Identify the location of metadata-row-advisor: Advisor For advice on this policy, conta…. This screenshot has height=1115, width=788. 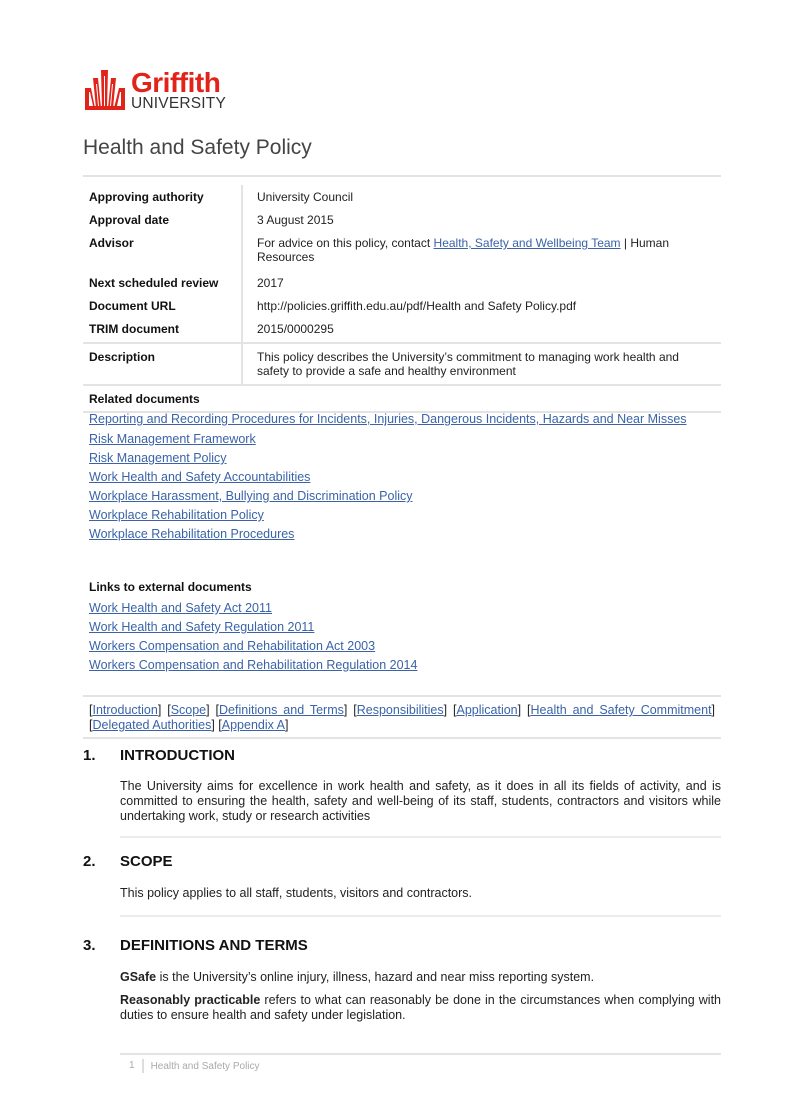
(402, 251).